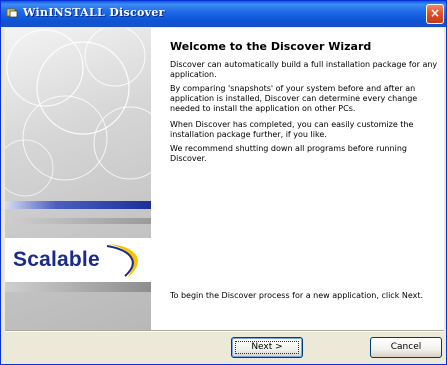 The height and width of the screenshot is (365, 447). I want to click on scalable-logo: Scalable, so click(78, 260).